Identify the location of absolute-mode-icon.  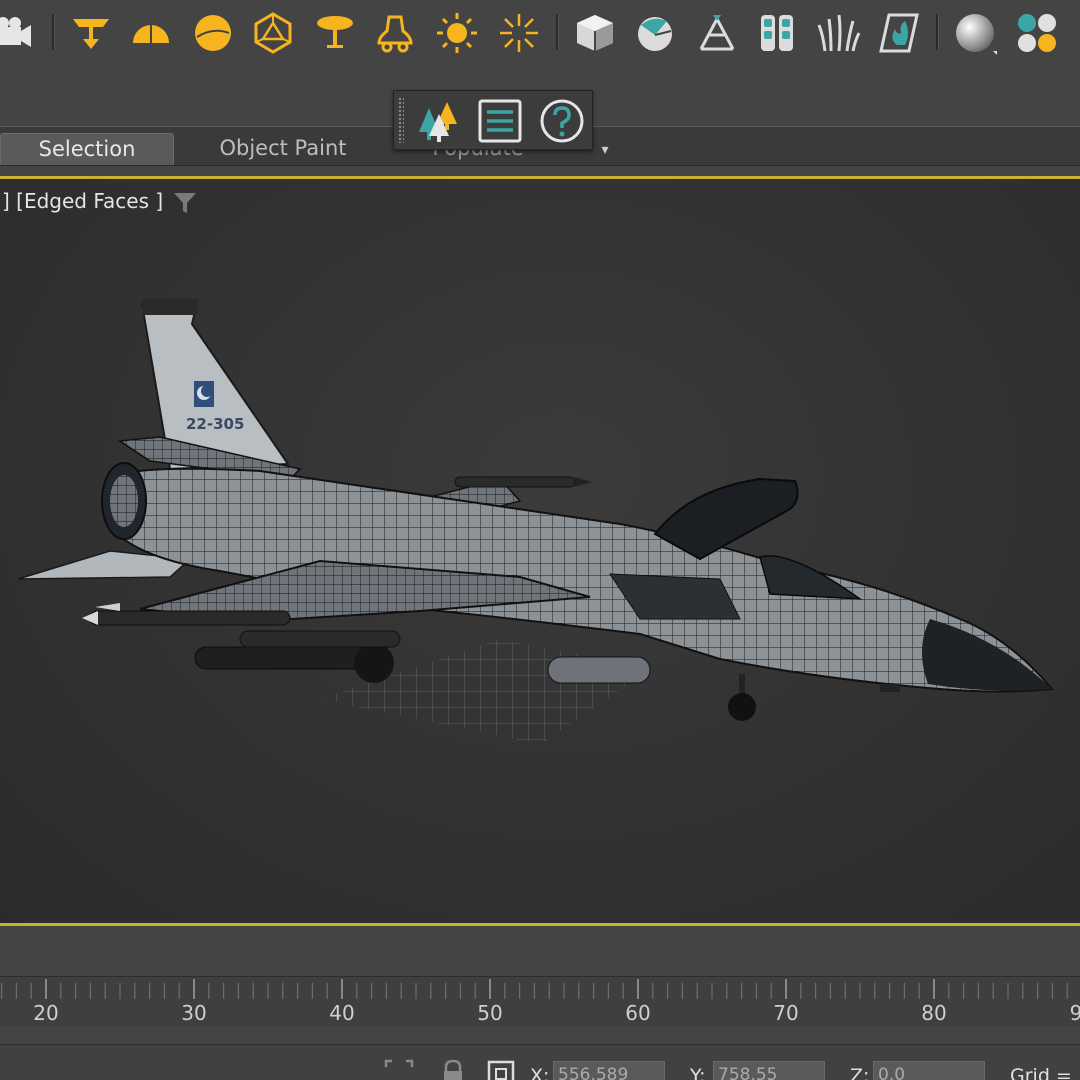
(501, 1069).